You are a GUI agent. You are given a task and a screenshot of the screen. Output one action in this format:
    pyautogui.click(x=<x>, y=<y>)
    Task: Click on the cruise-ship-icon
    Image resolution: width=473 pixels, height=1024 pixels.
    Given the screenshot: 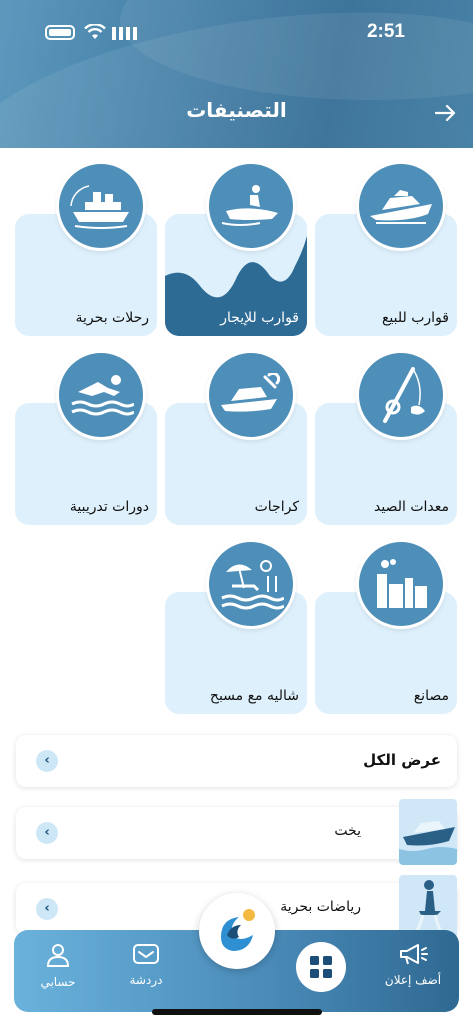 What is the action you would take?
    pyautogui.click(x=101, y=206)
    